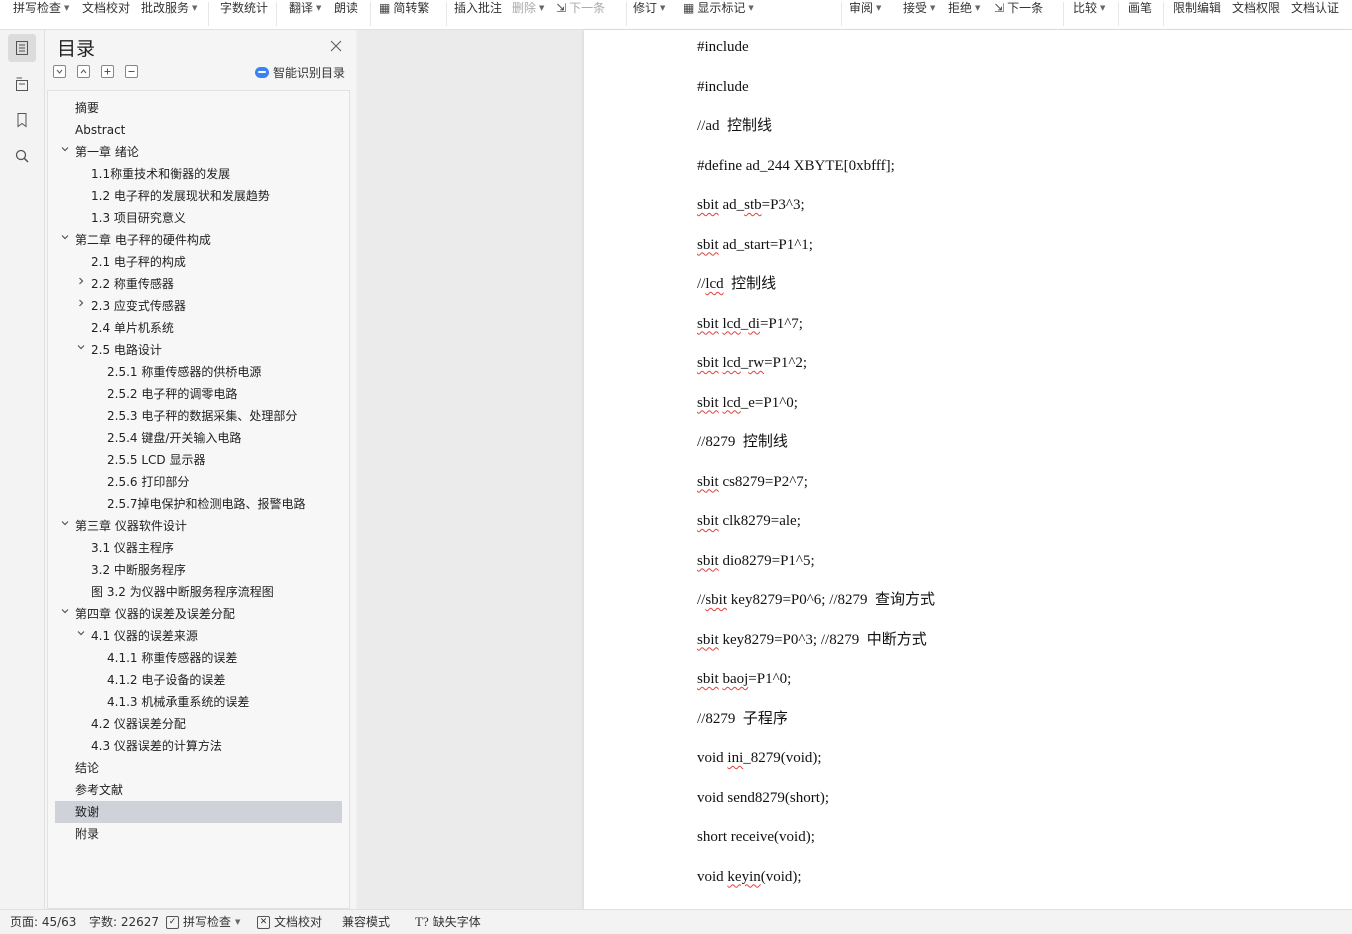  I want to click on toc-item: 4.1.3 机械承重系统的误差, so click(198, 702).